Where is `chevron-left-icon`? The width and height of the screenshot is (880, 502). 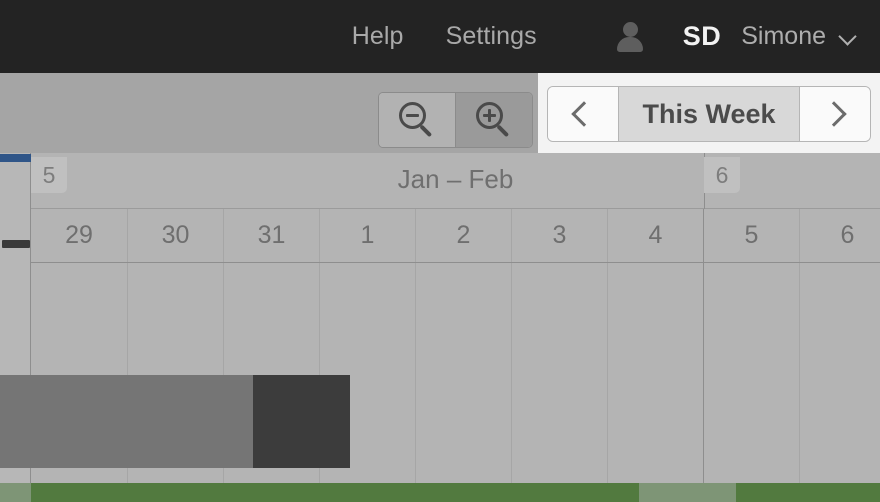 chevron-left-icon is located at coordinates (583, 114).